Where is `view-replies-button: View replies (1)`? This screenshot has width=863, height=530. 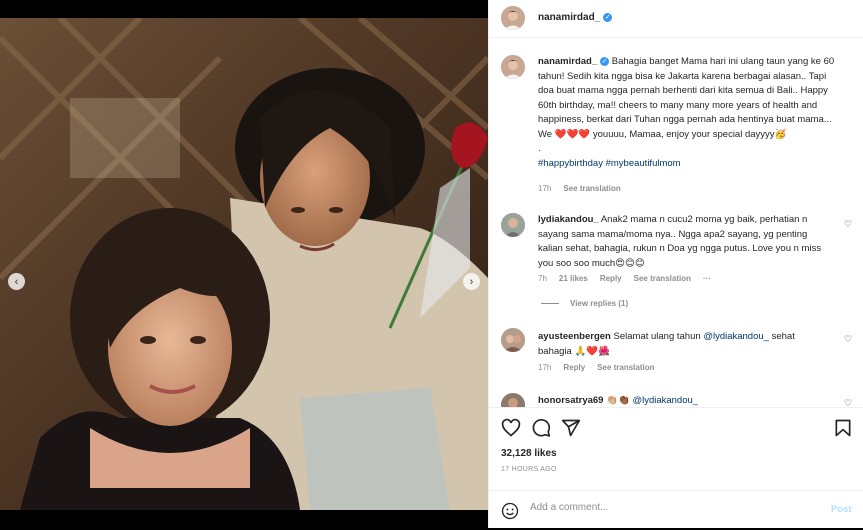 view-replies-button: View replies (1) is located at coordinates (584, 303).